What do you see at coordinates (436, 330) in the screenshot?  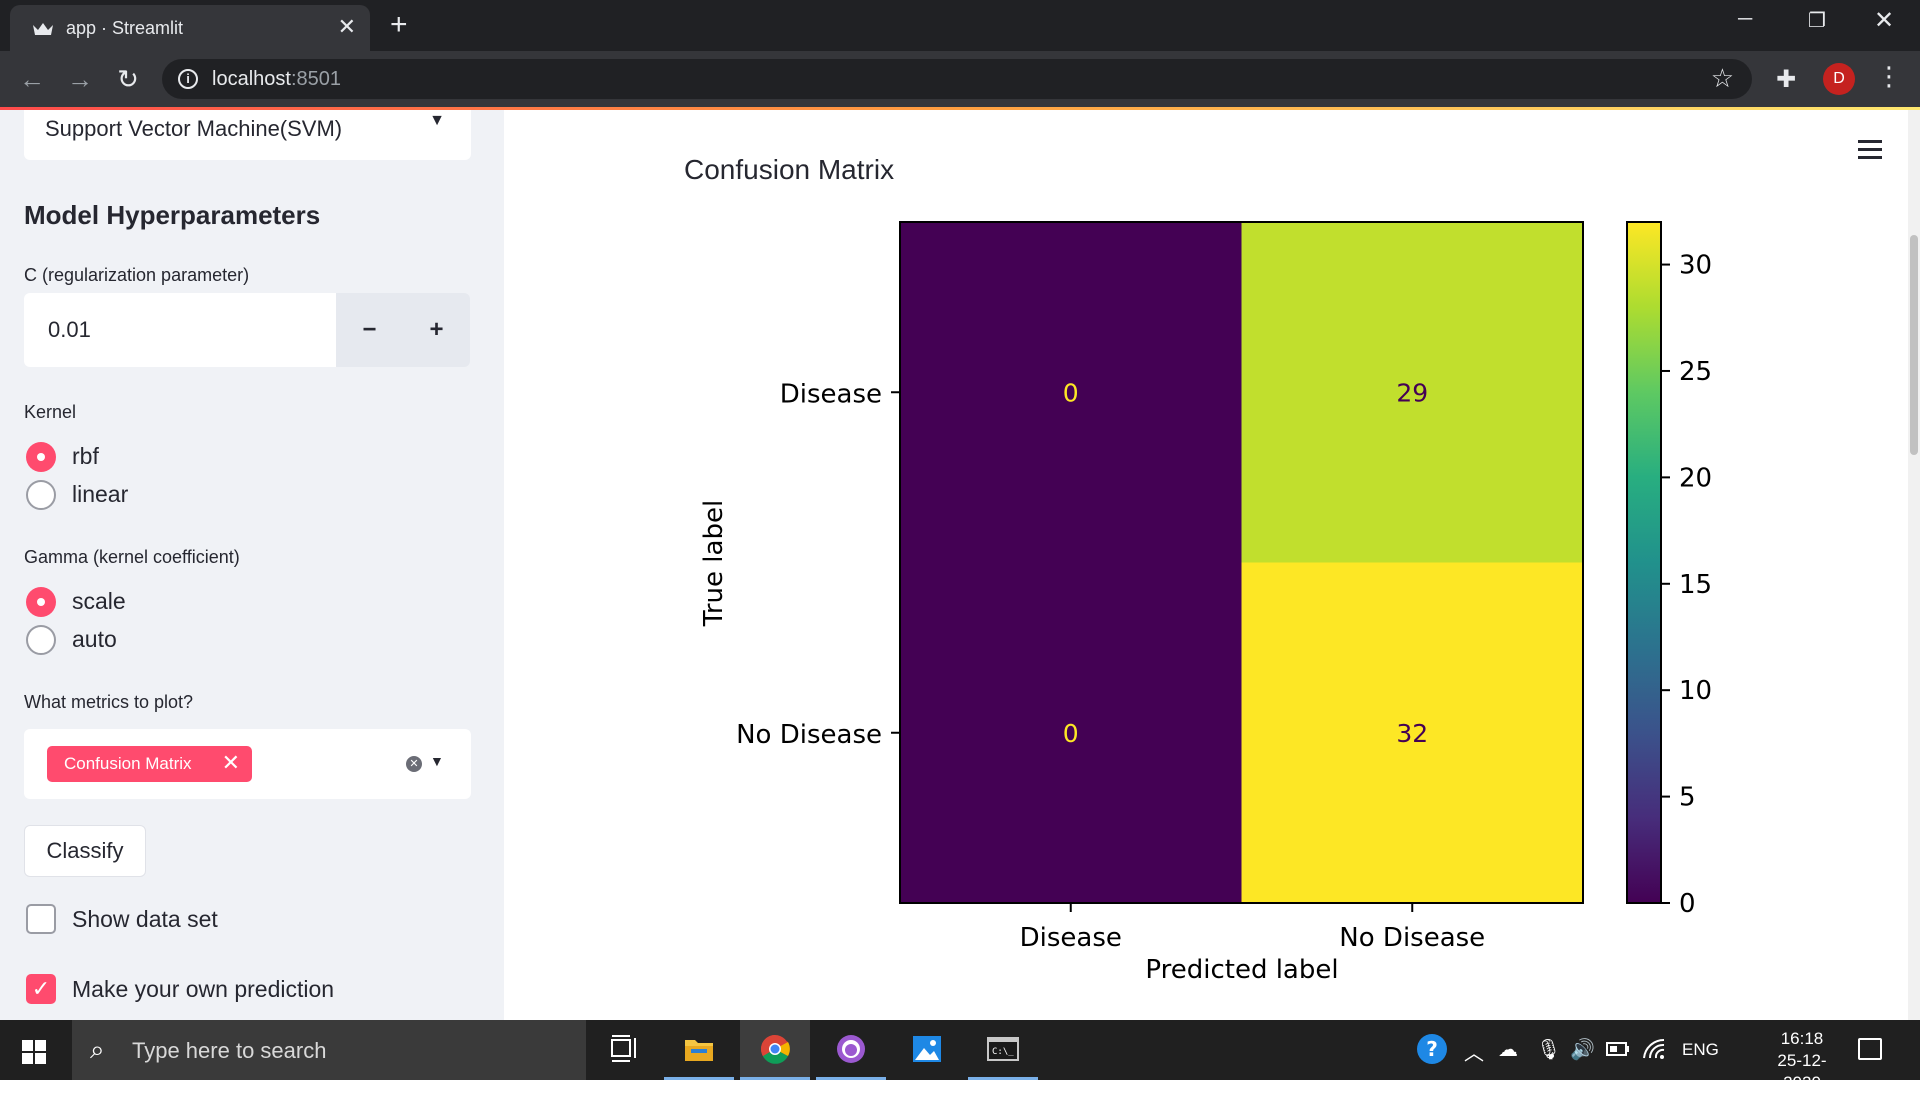 I see `increment-button: +` at bounding box center [436, 330].